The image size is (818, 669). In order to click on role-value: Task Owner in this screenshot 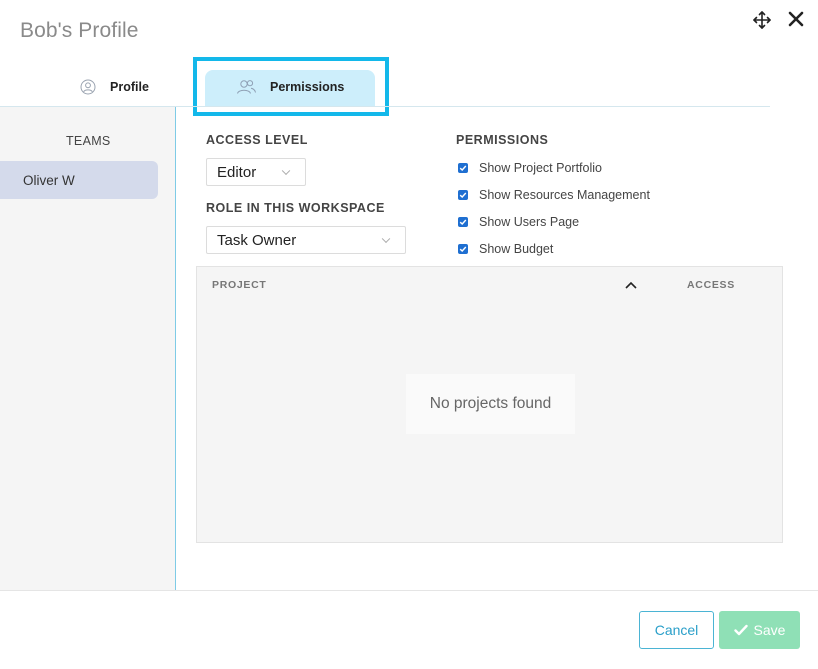, I will do `click(257, 240)`.